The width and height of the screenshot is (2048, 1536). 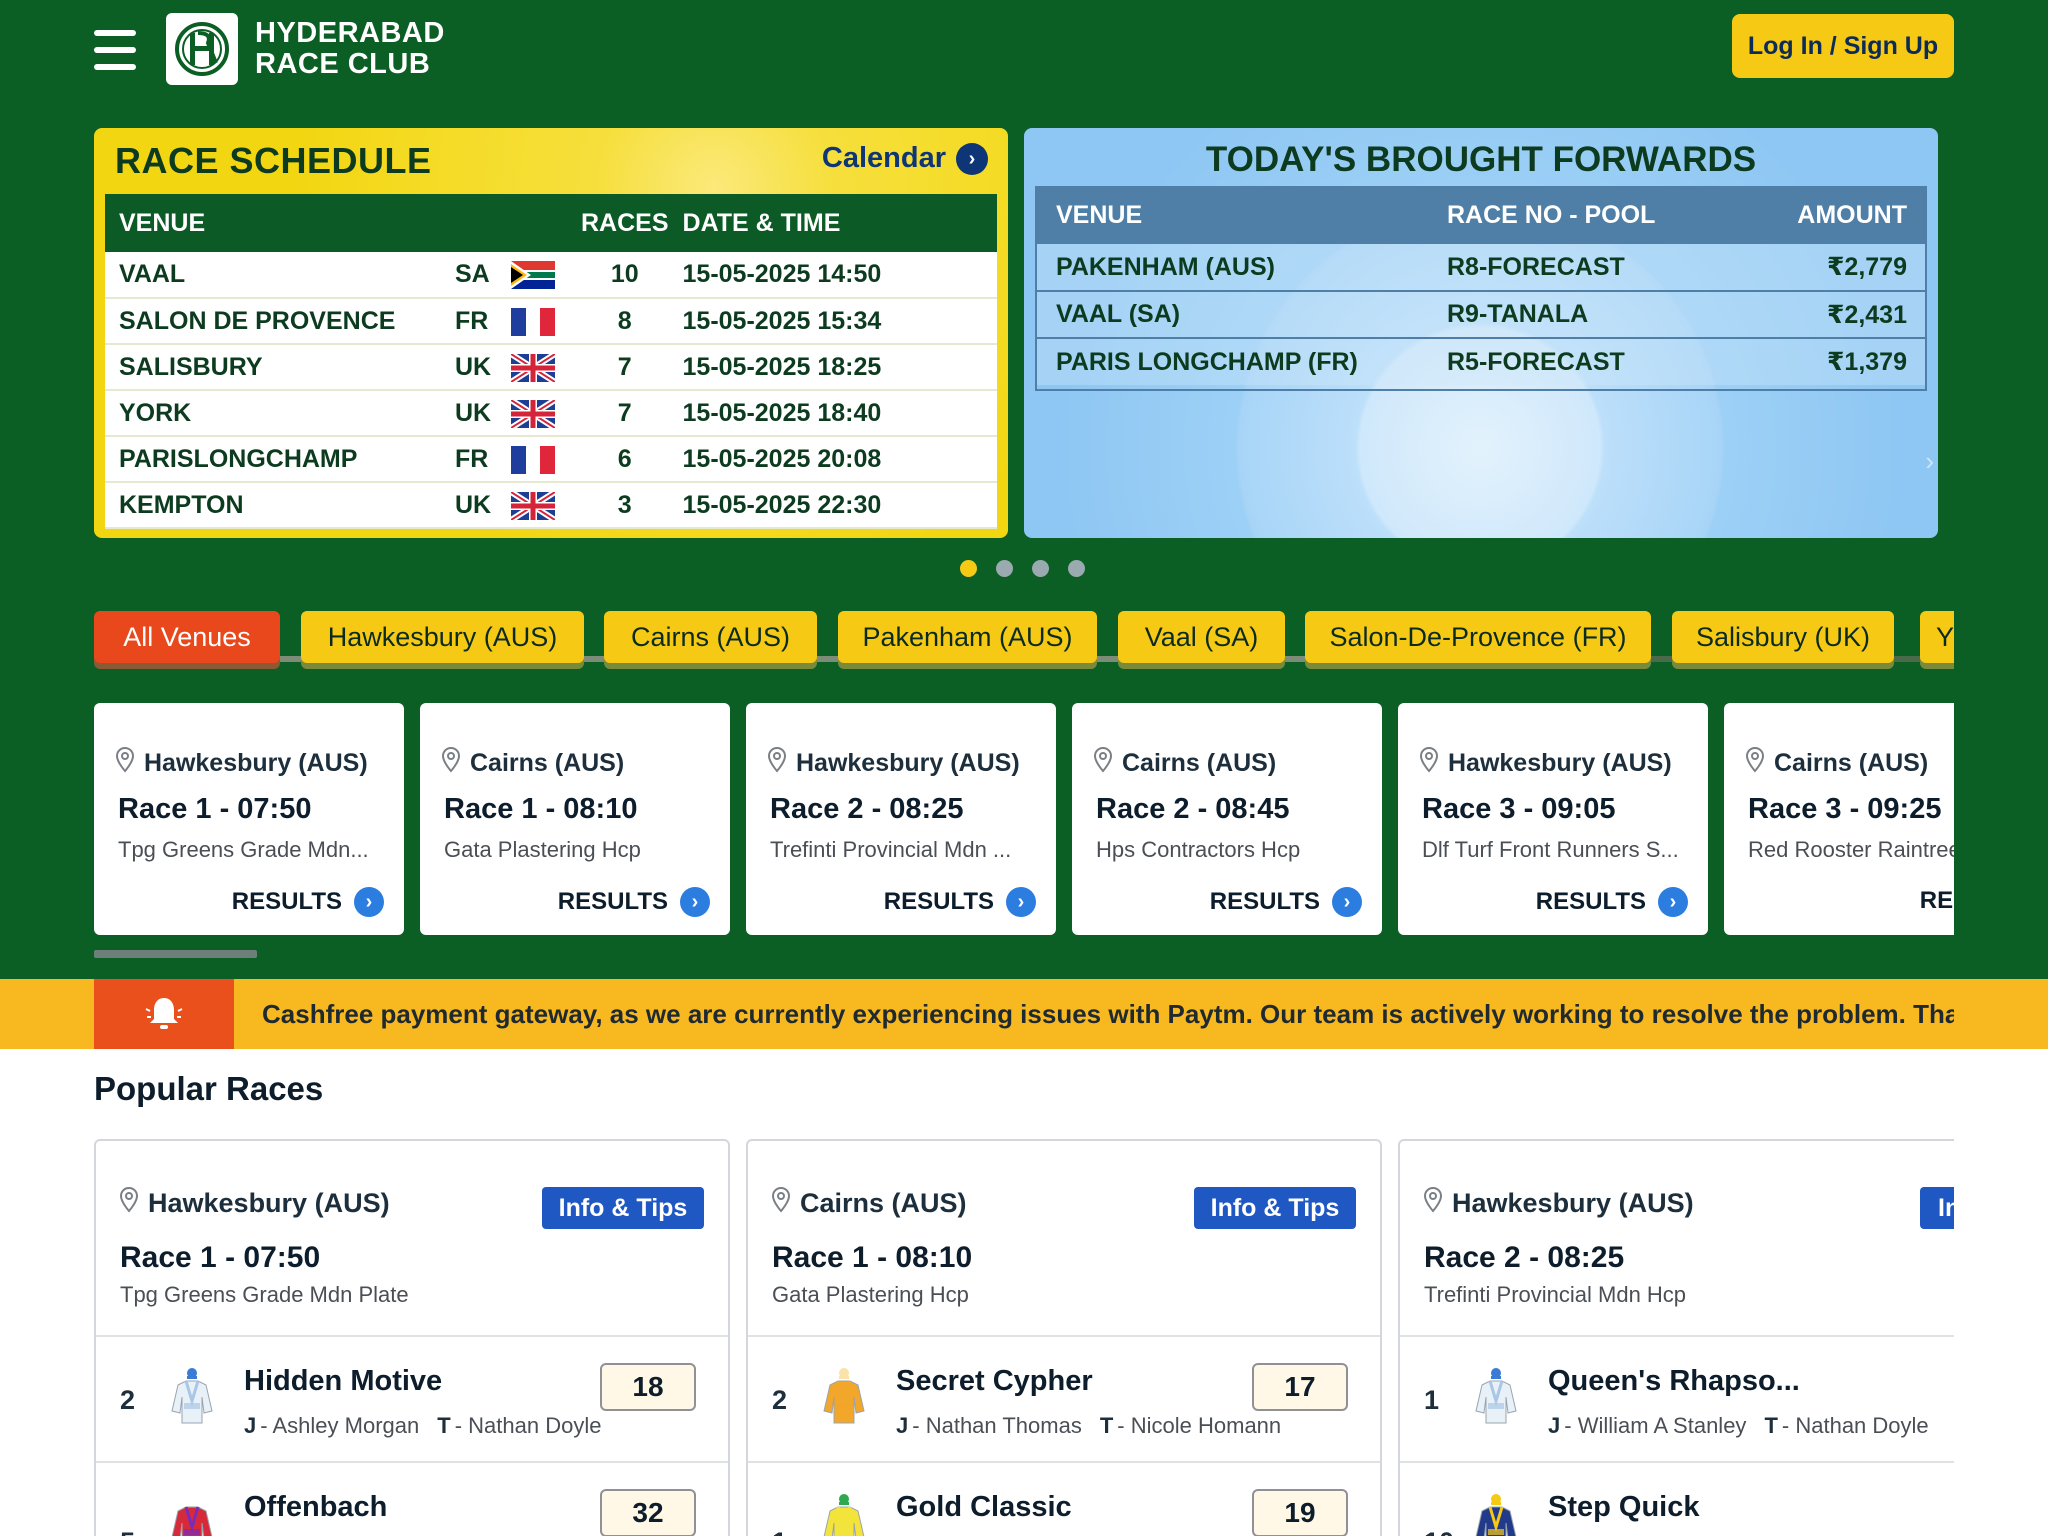 What do you see at coordinates (1783, 637) in the screenshot?
I see `venue-filter-pill: Salisbury (UK)` at bounding box center [1783, 637].